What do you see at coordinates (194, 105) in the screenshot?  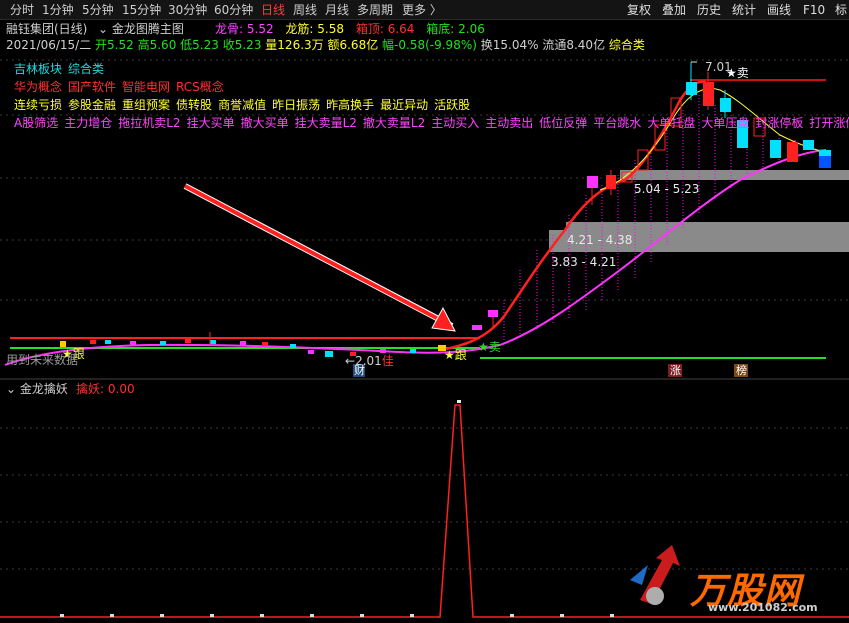 I see `tag-item: 债转股` at bounding box center [194, 105].